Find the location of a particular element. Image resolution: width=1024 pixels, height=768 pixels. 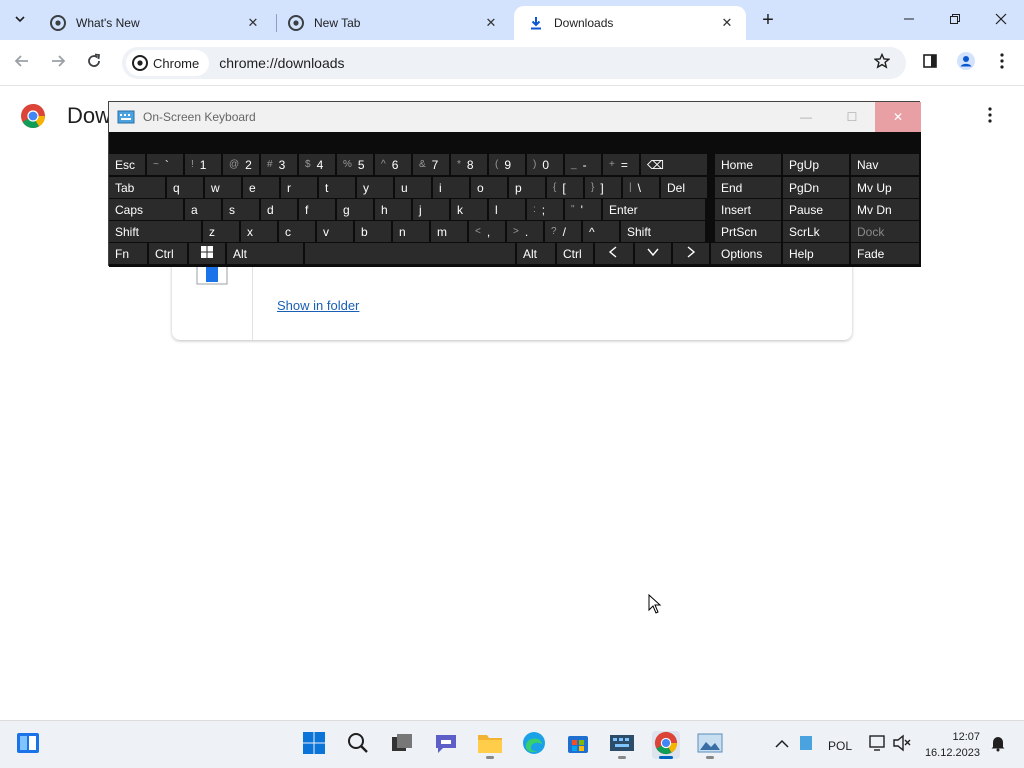

file-explorer-button is located at coordinates (490, 745).